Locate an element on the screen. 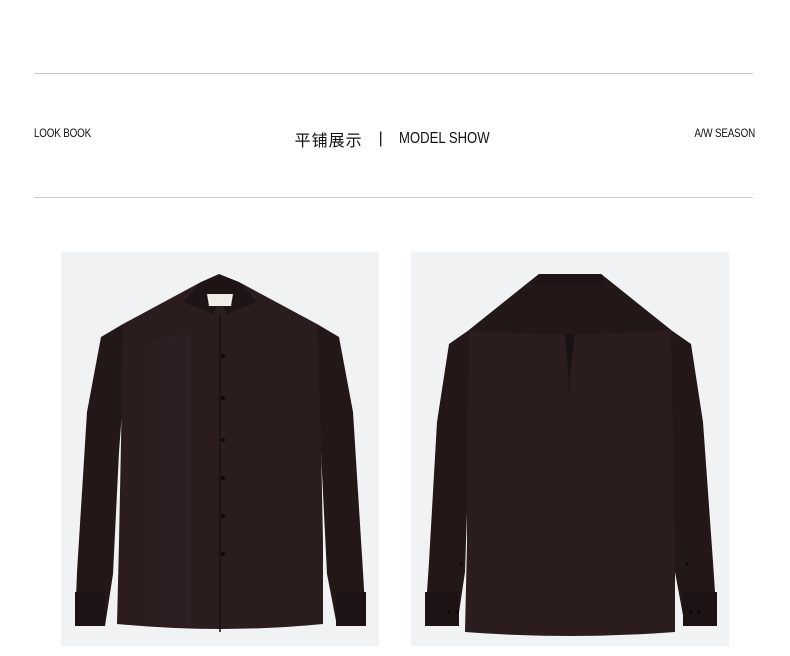 This screenshot has width=790, height=656. section-title-en: MODEL SHOW is located at coordinates (444, 138).